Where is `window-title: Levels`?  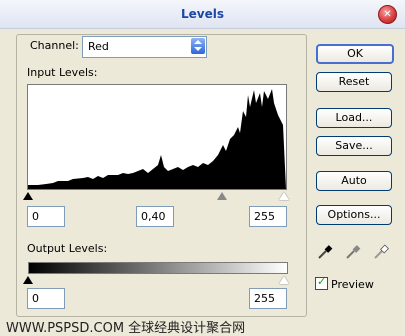
window-title: Levels is located at coordinates (202, 14).